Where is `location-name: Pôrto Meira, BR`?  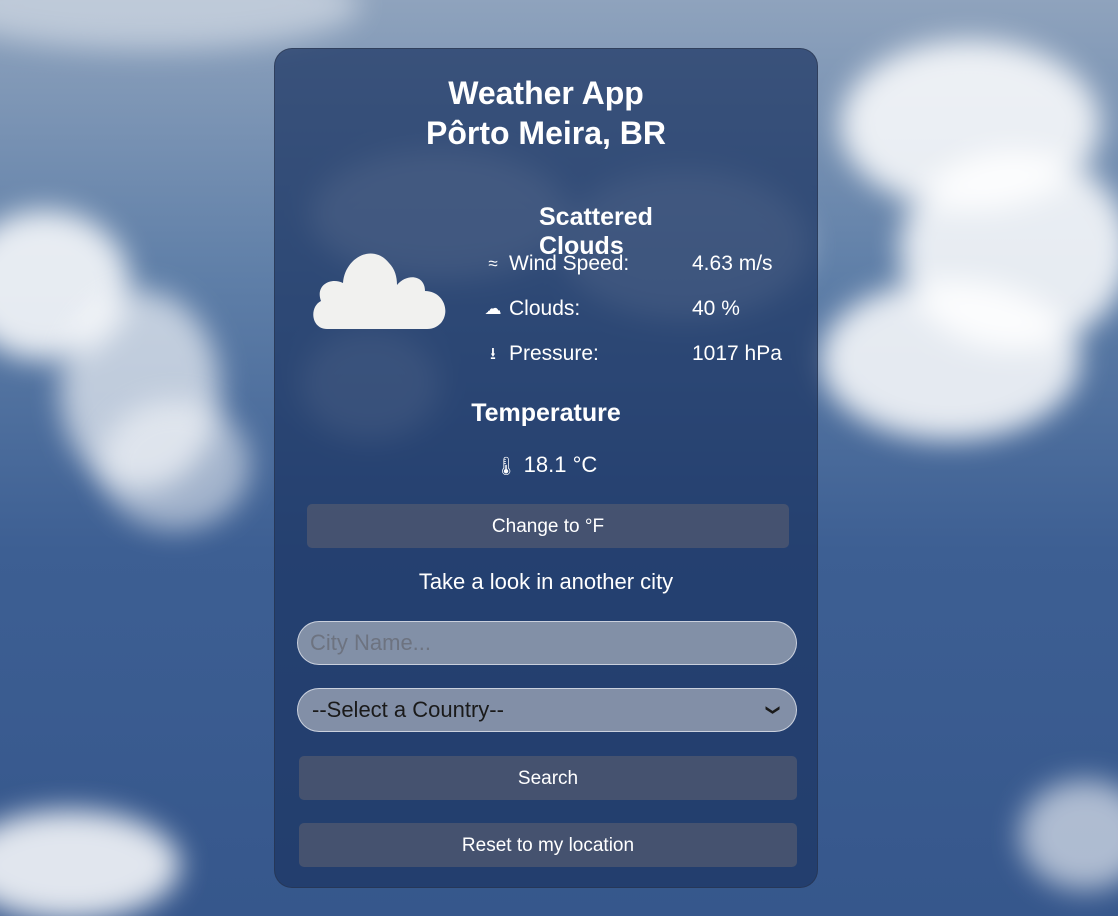
location-name: Pôrto Meira, BR is located at coordinates (546, 133).